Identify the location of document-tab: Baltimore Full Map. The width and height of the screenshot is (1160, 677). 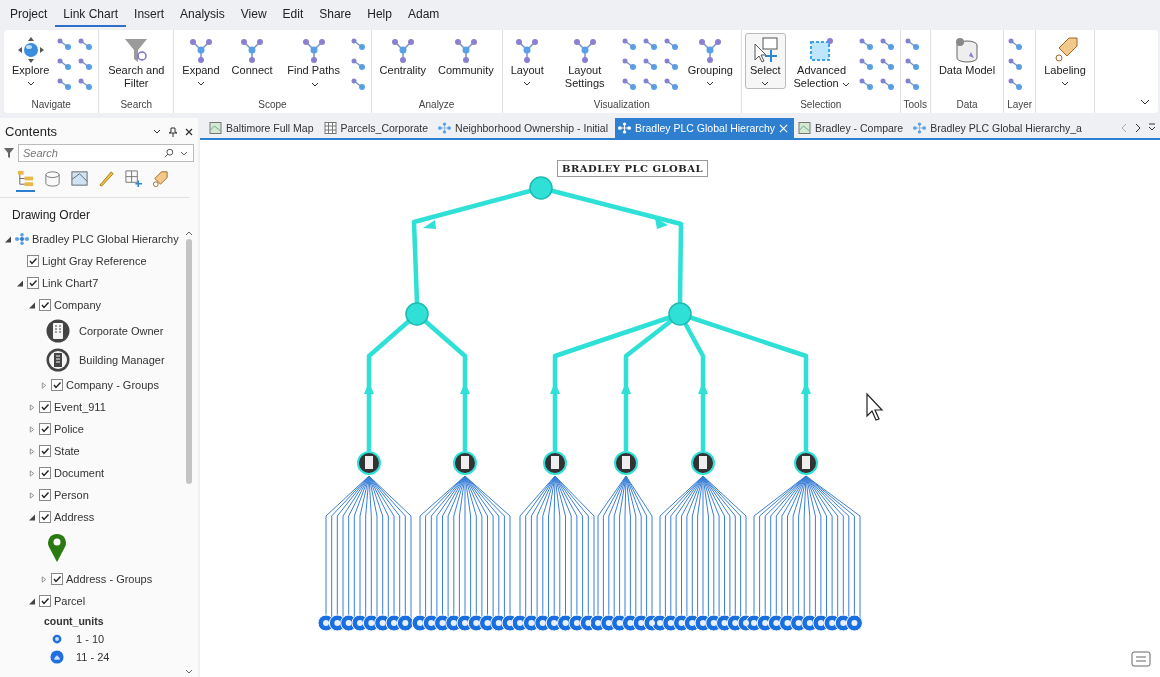
(263, 128).